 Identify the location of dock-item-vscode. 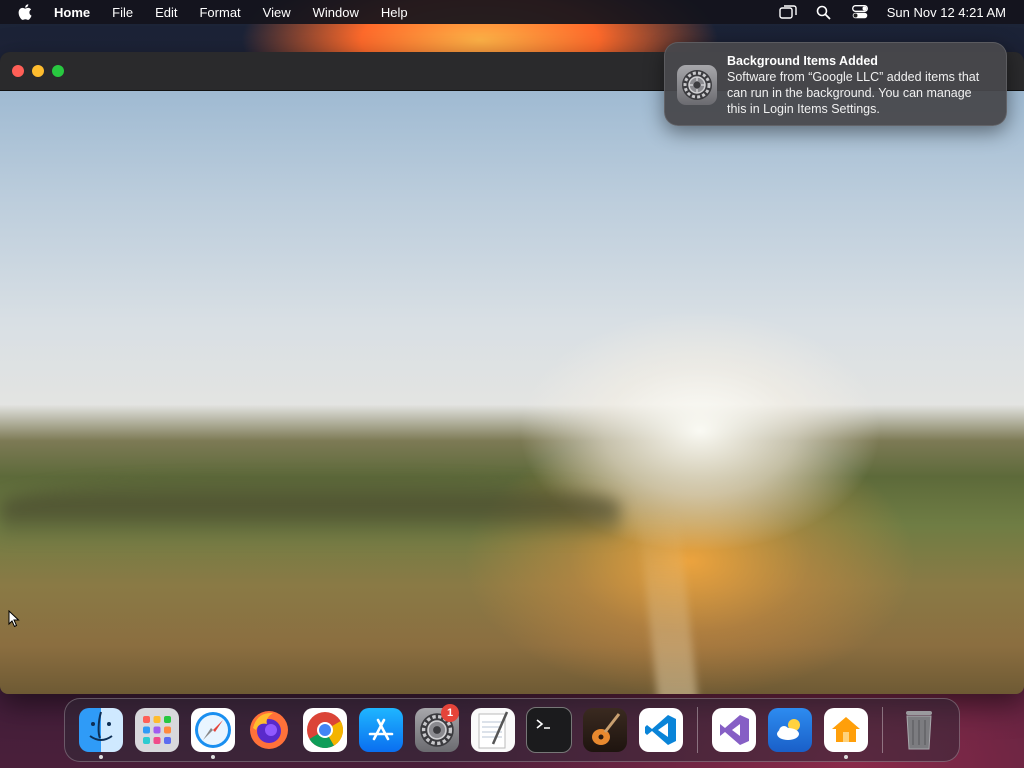
(661, 730).